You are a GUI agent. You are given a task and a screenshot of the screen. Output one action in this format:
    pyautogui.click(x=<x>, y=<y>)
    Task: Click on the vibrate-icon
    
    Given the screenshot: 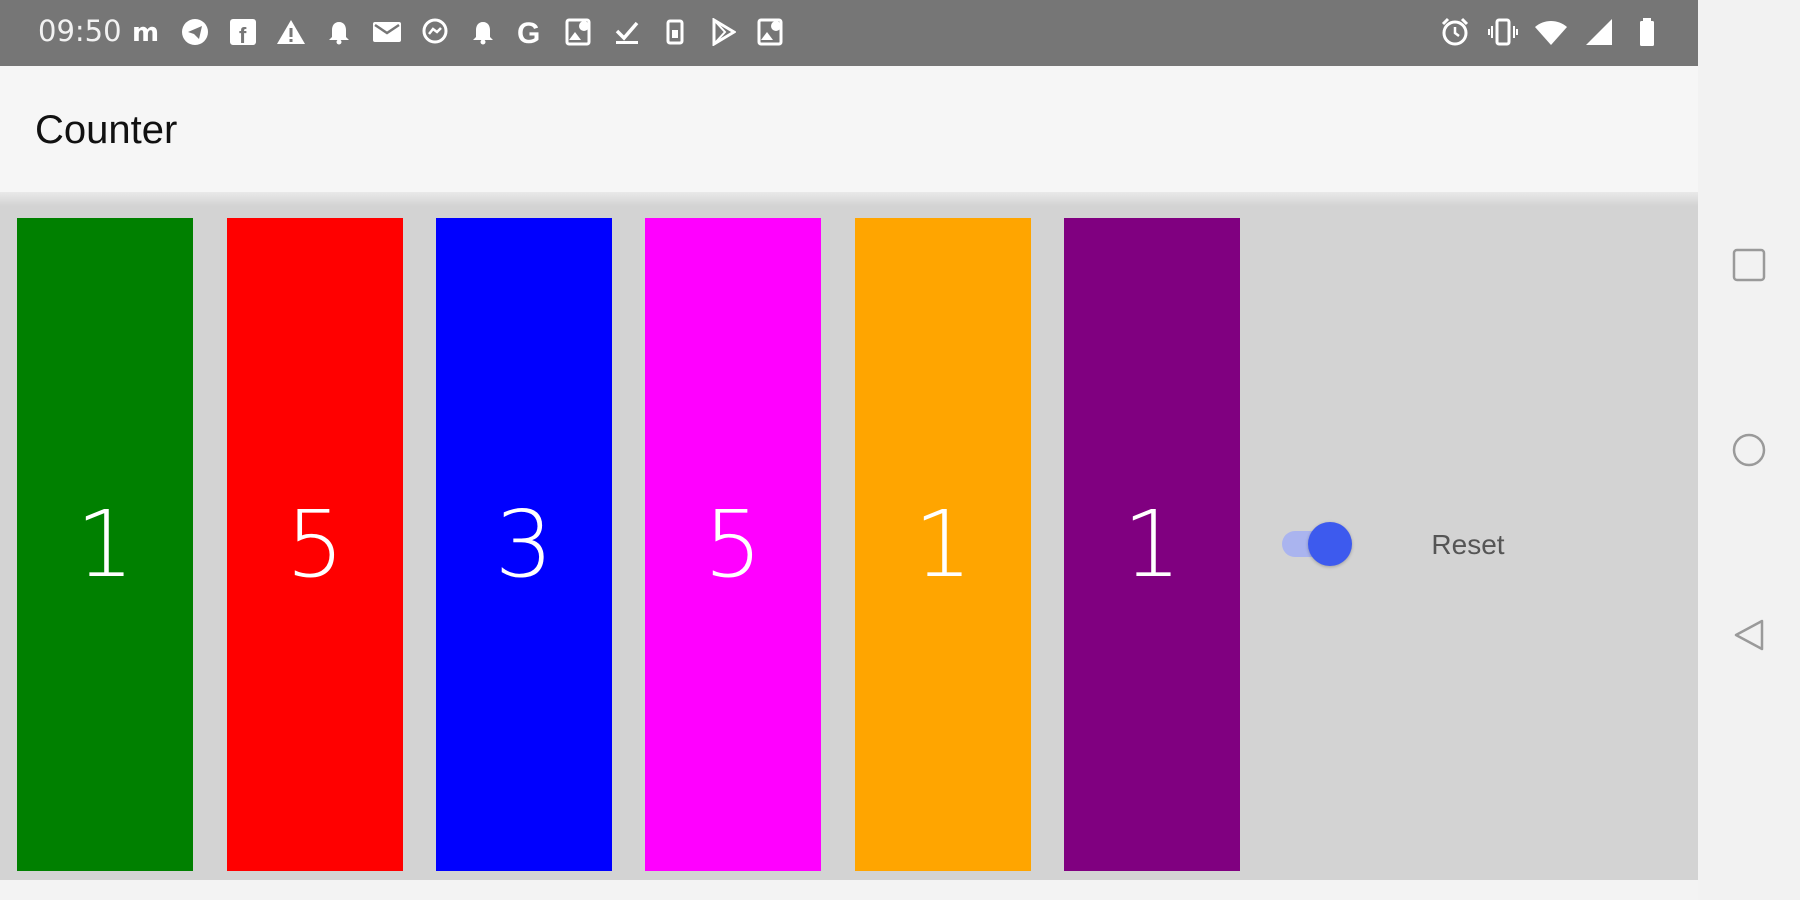 What is the action you would take?
    pyautogui.click(x=1503, y=32)
    